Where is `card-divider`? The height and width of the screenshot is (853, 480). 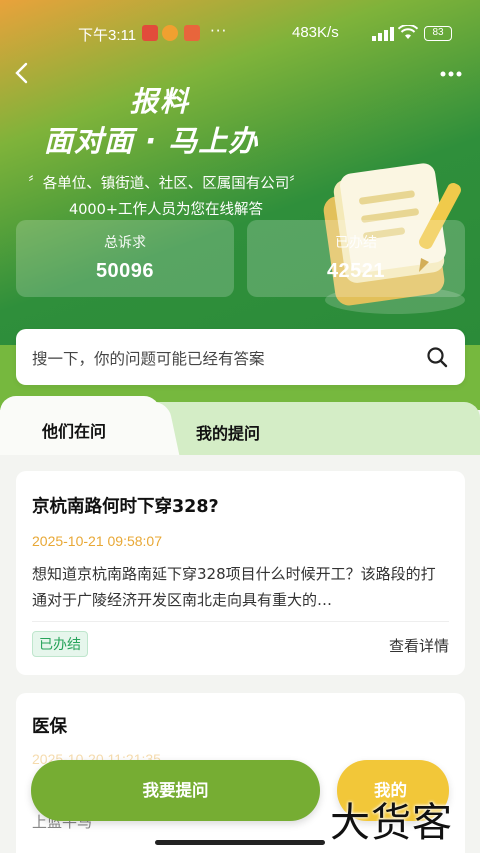
card-divider is located at coordinates (240, 621).